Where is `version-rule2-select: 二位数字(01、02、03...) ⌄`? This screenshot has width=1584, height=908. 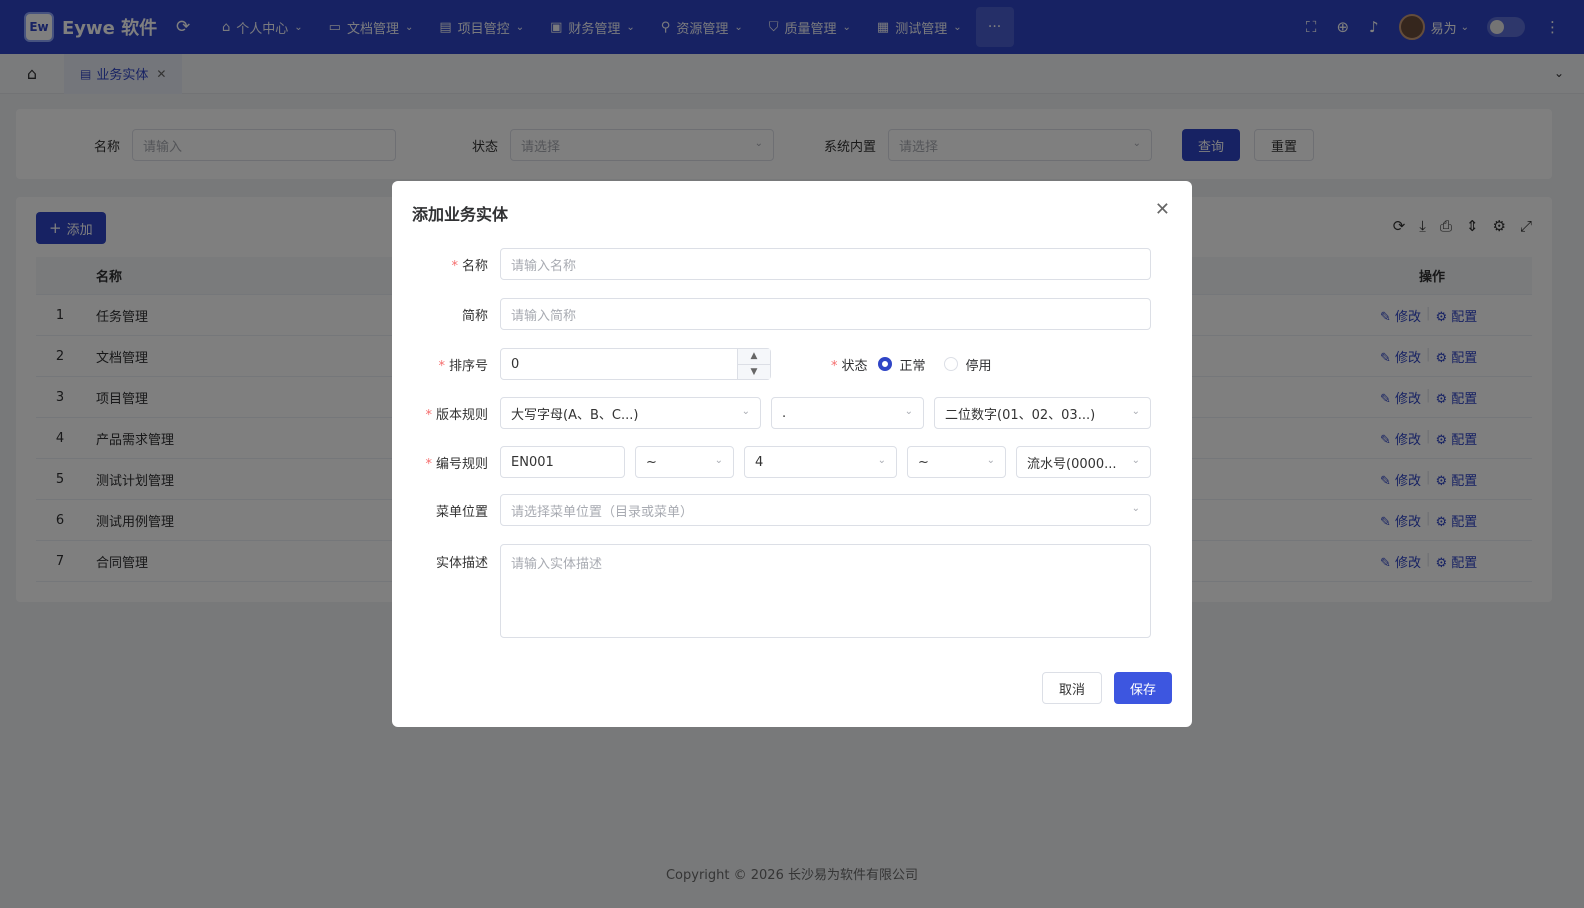 version-rule2-select: 二位数字(01、02、03...) ⌄ is located at coordinates (1042, 413).